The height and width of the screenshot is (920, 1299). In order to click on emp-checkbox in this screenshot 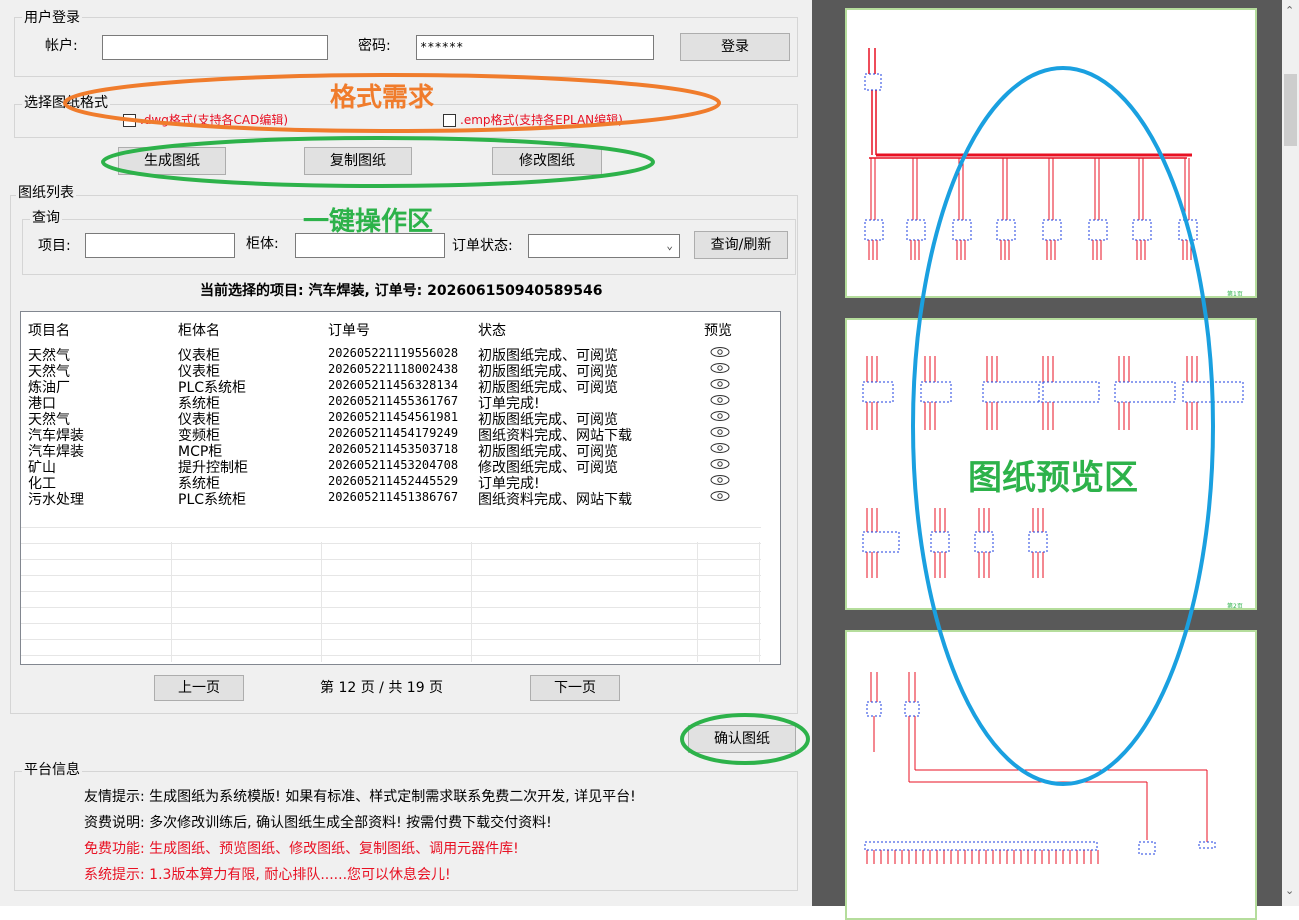, I will do `click(449, 120)`.